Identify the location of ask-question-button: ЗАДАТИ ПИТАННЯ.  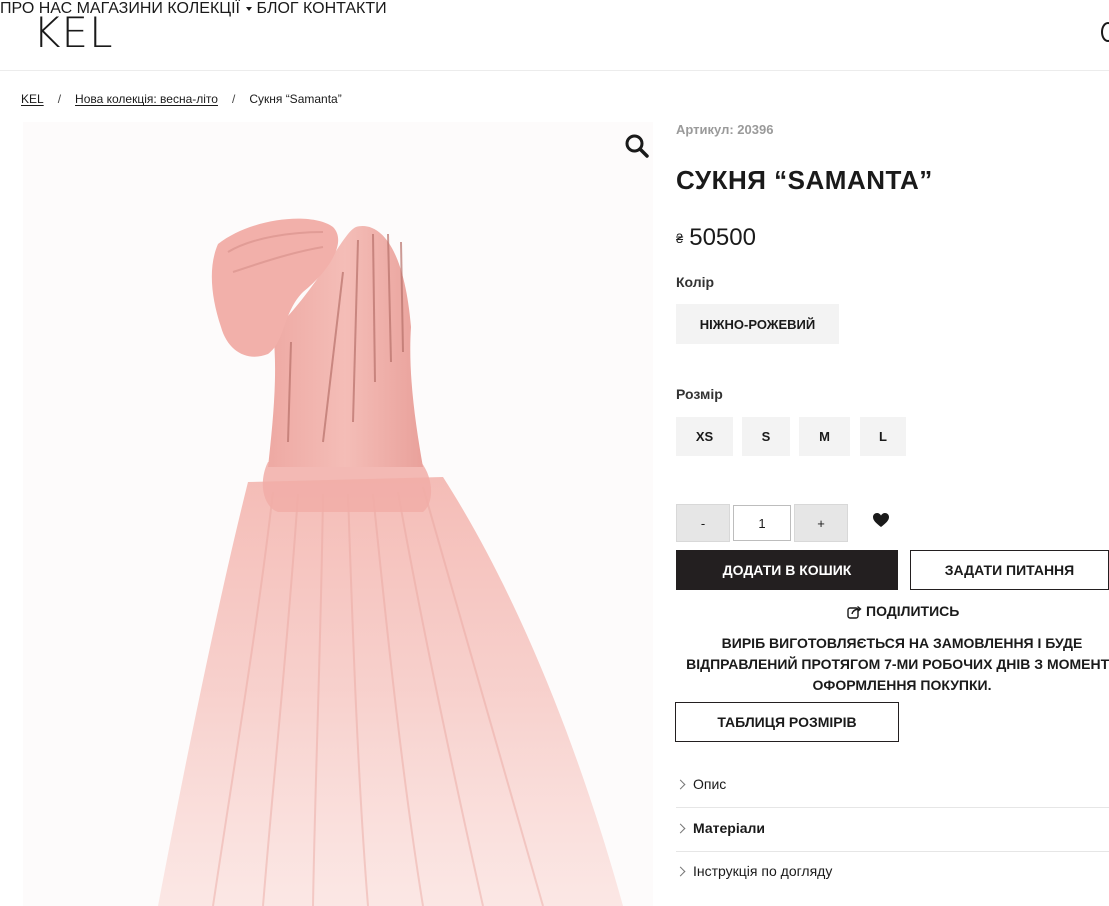
(1009, 570).